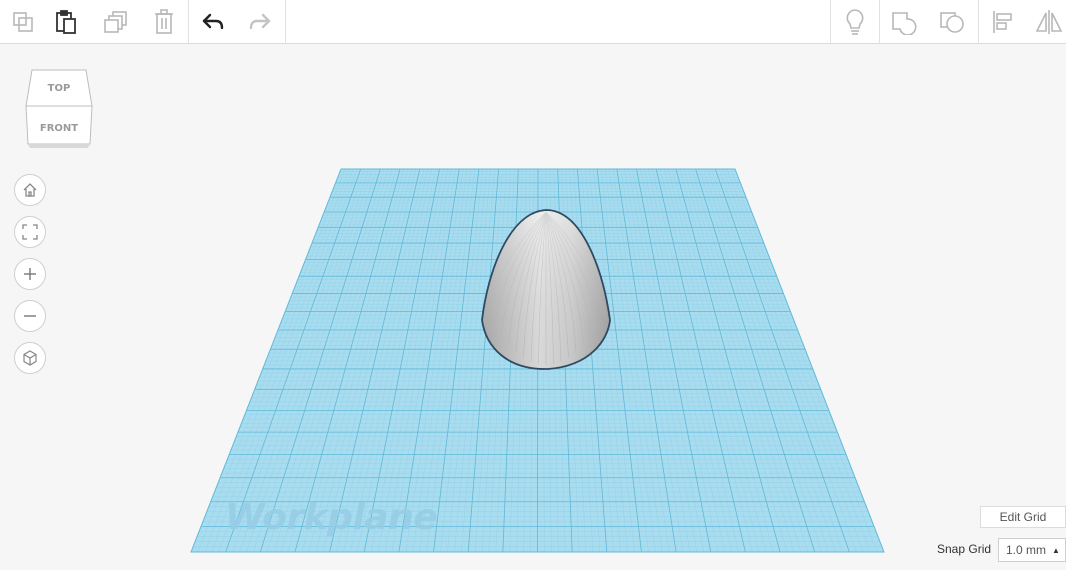 This screenshot has width=1066, height=570. I want to click on group-button, so click(904, 21).